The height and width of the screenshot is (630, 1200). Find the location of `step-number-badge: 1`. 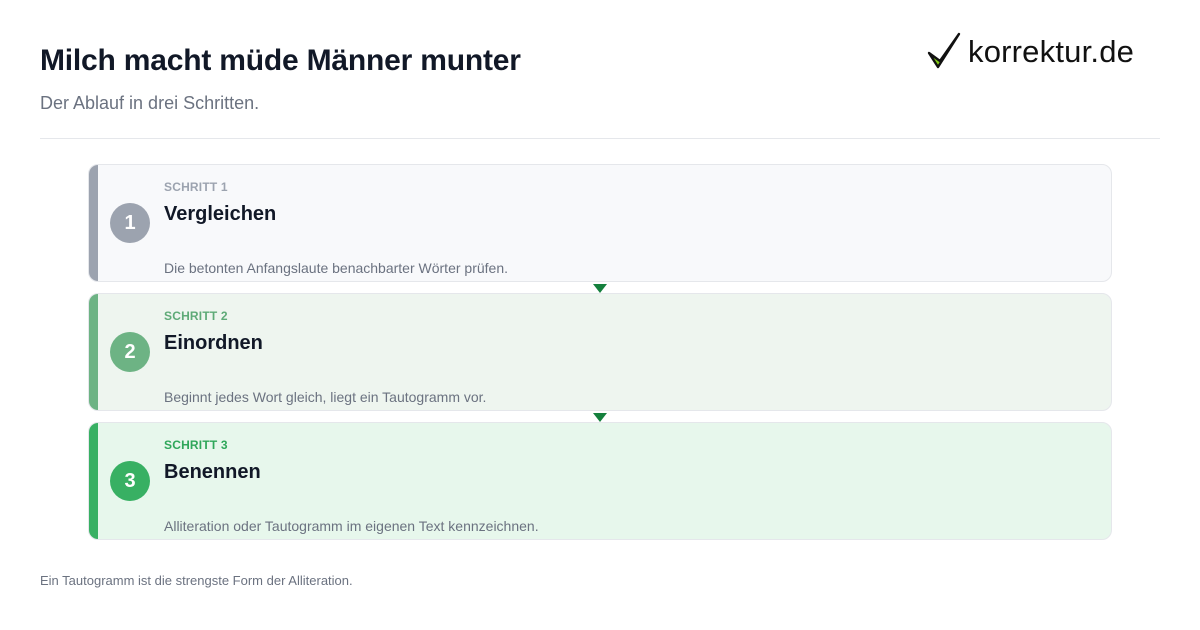

step-number-badge: 1 is located at coordinates (130, 223).